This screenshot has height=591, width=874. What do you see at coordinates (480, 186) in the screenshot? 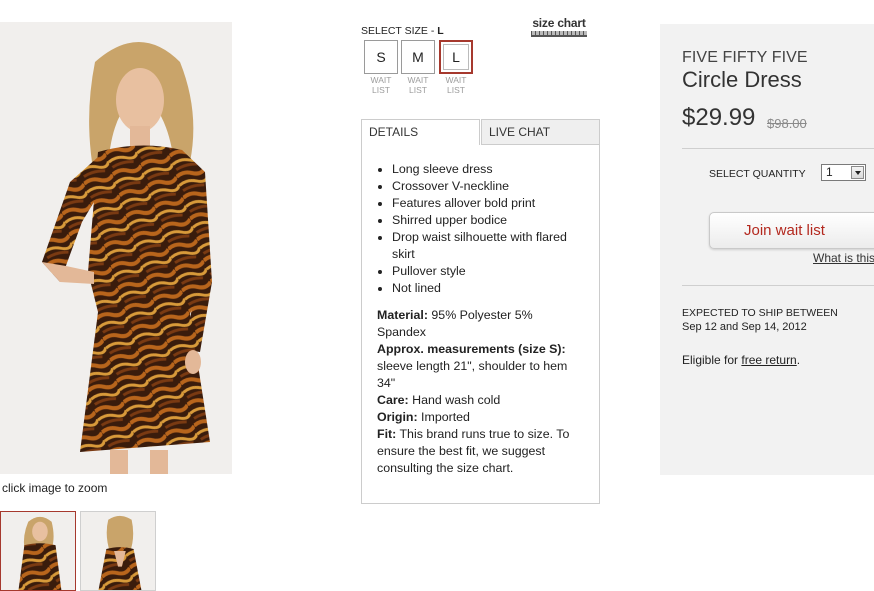
I see `list-item: Crossover V-neckline` at bounding box center [480, 186].